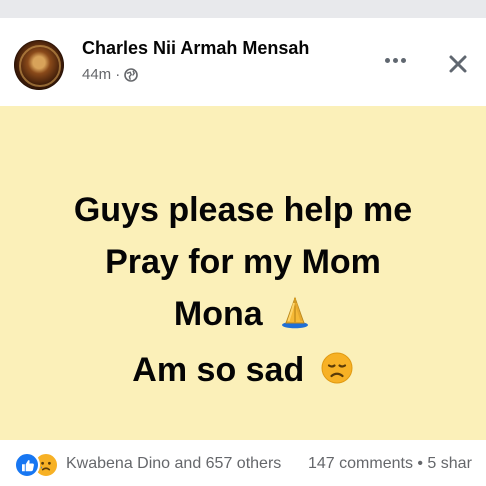 The image size is (486, 486). I want to click on author-name: Charles Nii Armah Mensah, so click(195, 48).